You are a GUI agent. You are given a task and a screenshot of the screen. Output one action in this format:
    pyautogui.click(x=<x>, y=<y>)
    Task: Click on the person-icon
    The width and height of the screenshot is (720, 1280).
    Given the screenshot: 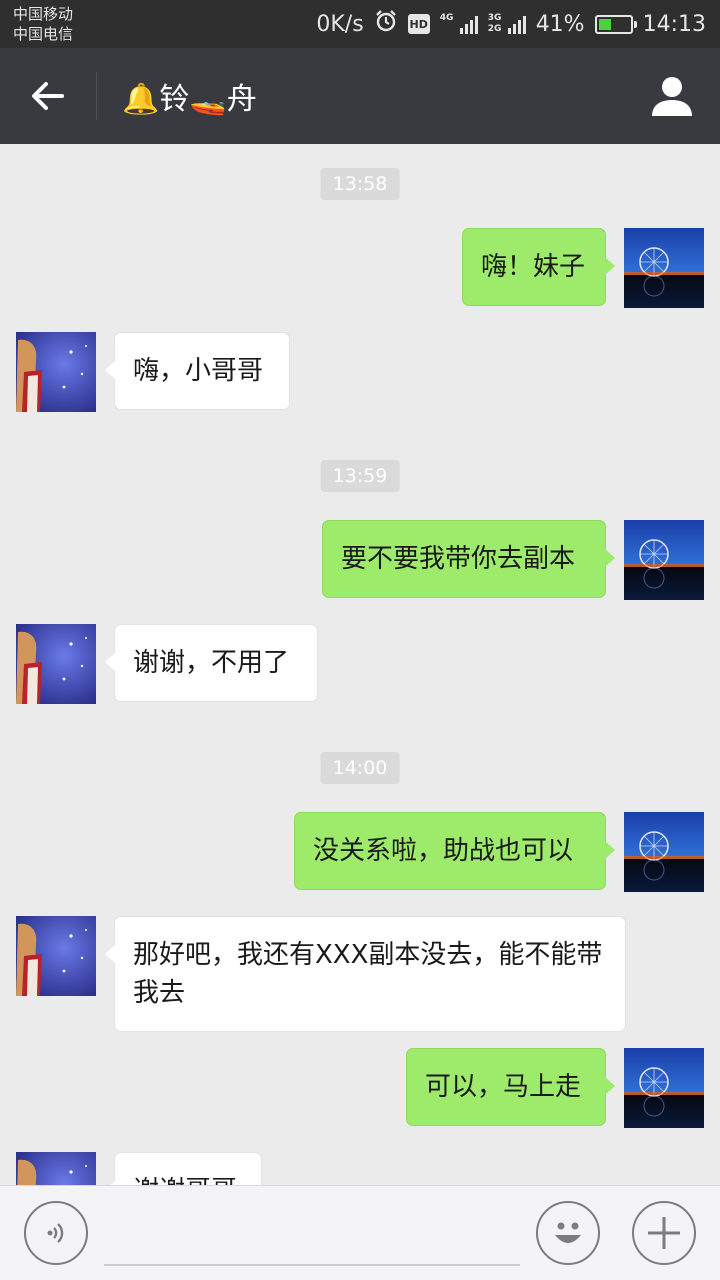 What is the action you would take?
    pyautogui.click(x=672, y=96)
    